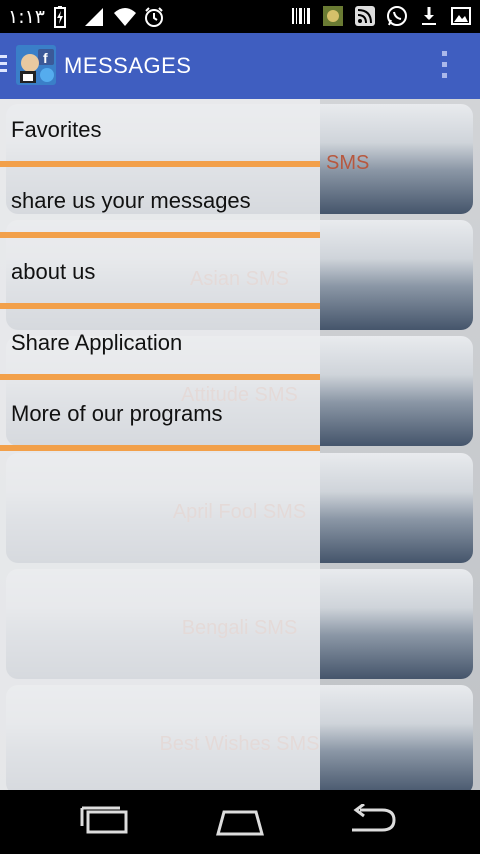 This screenshot has width=480, height=854. What do you see at coordinates (365, 16) in the screenshot?
I see `rss-icon` at bounding box center [365, 16].